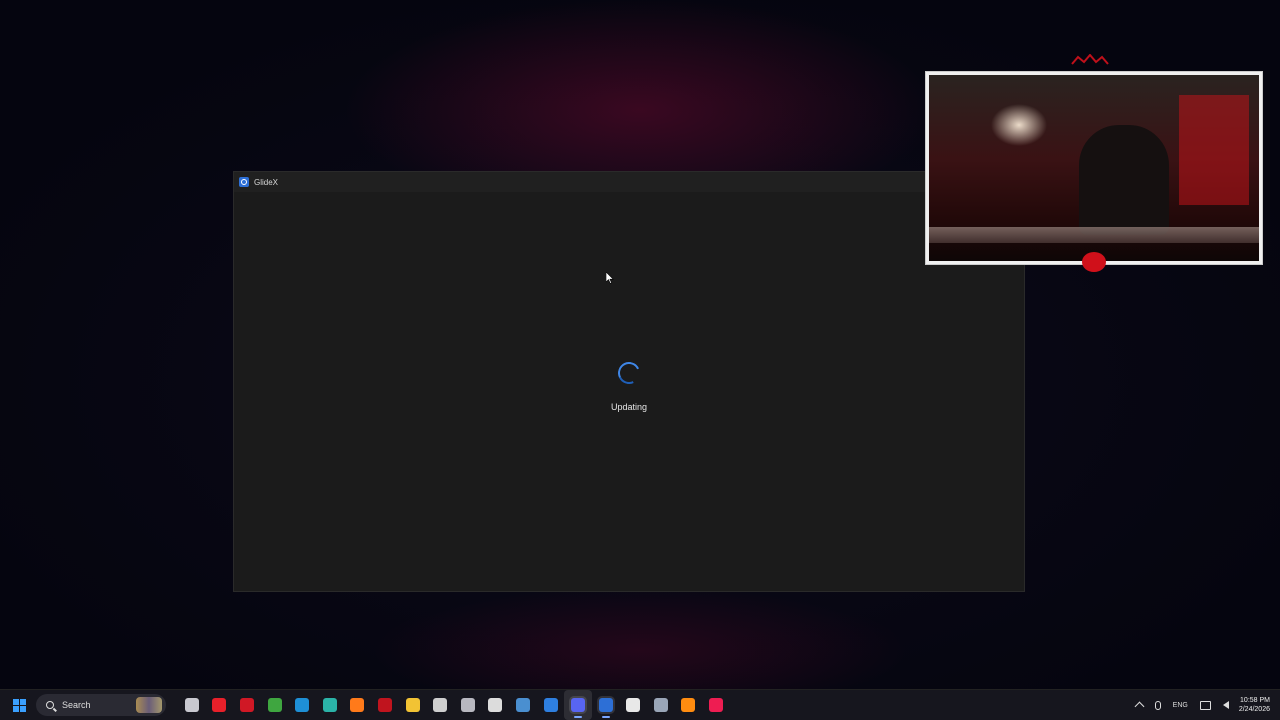 The height and width of the screenshot is (720, 1280). I want to click on network-tray-button, so click(1205, 705).